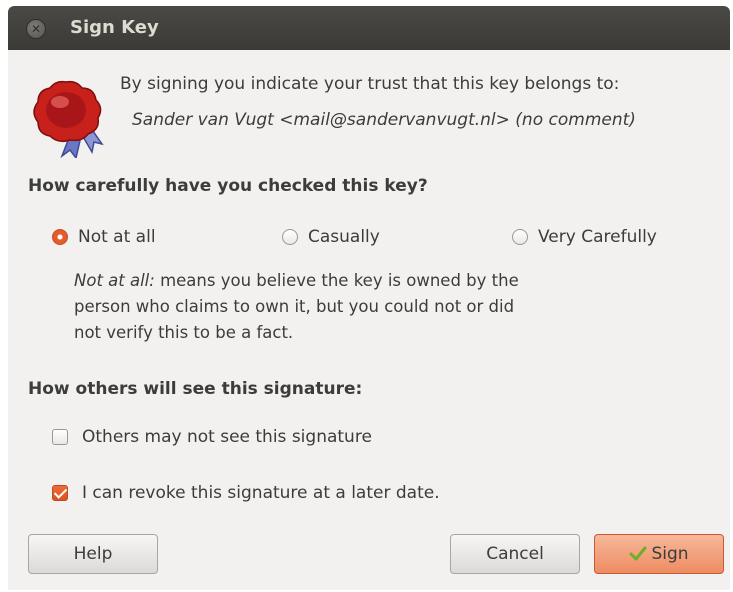  What do you see at coordinates (670, 554) in the screenshot?
I see `sign-button-label: Sign` at bounding box center [670, 554].